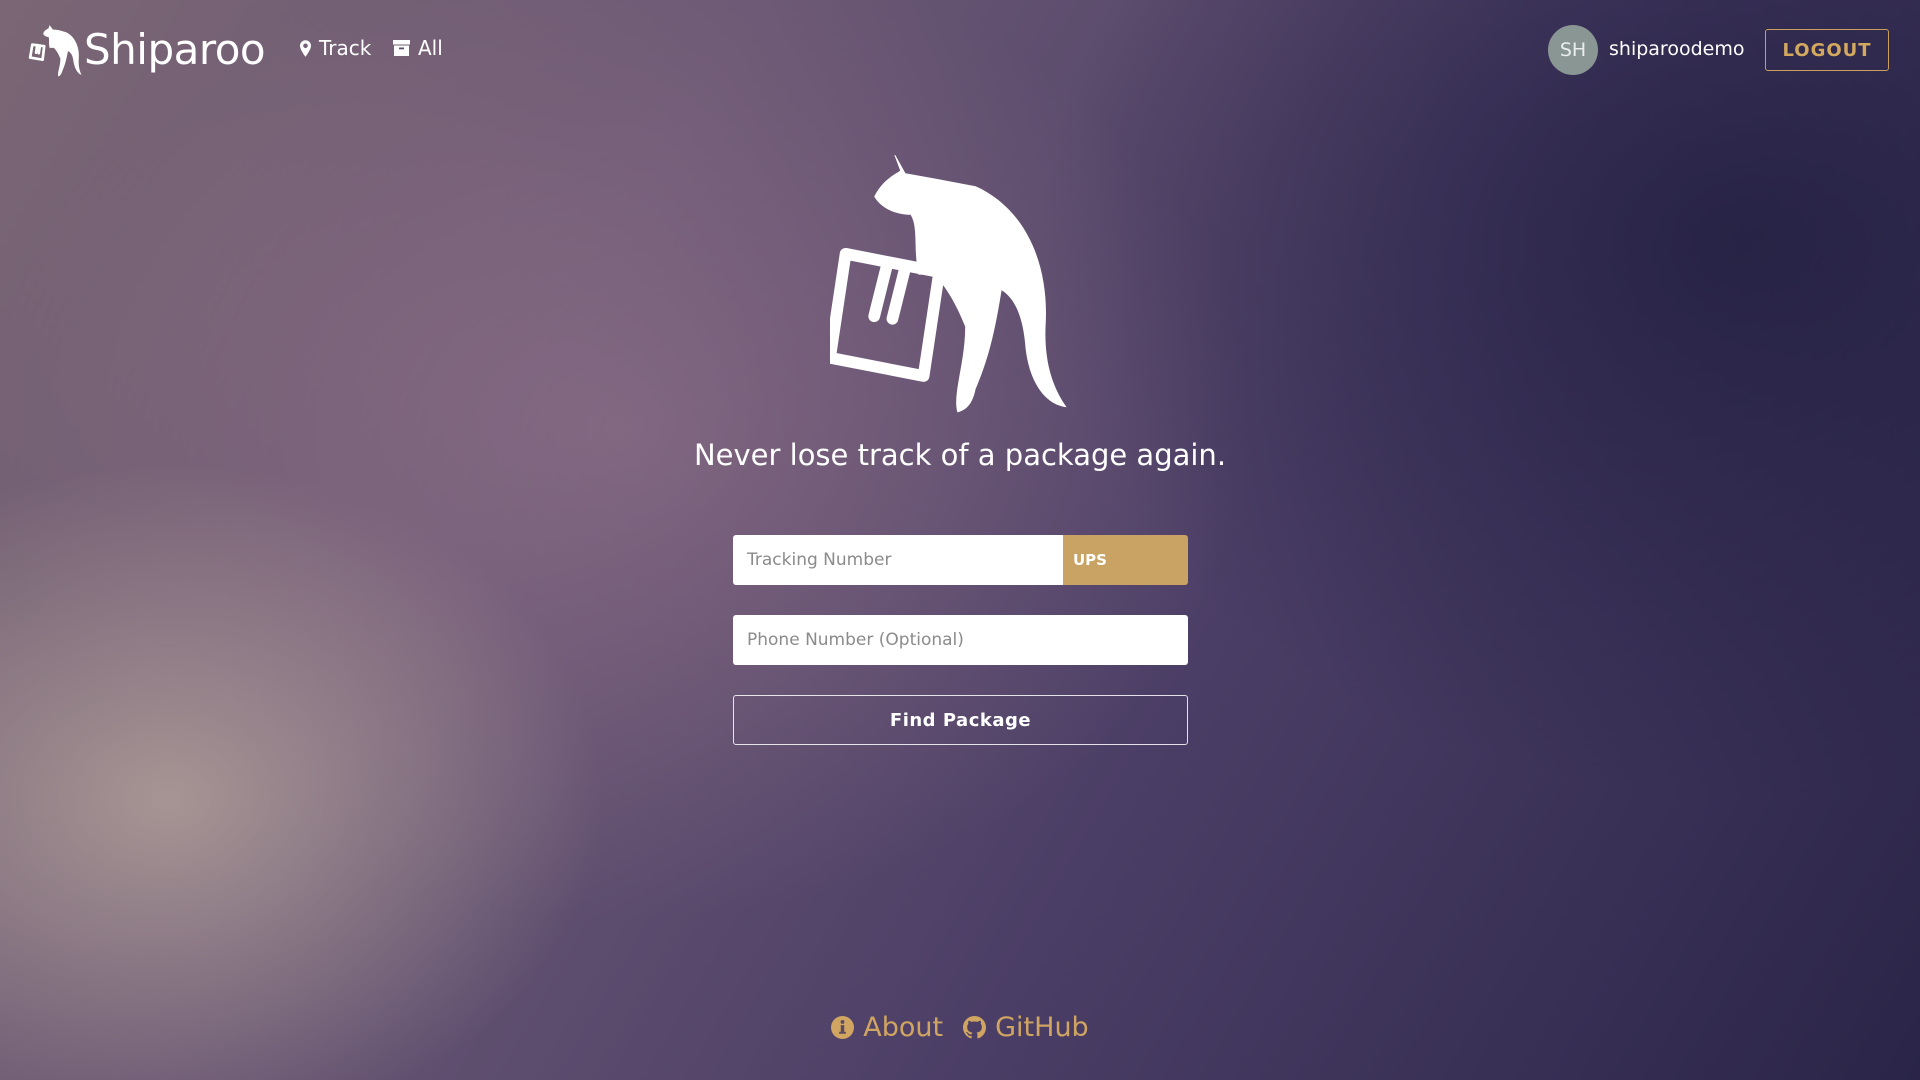 This screenshot has height=1080, width=1920. I want to click on nav-track: Track, so click(335, 48).